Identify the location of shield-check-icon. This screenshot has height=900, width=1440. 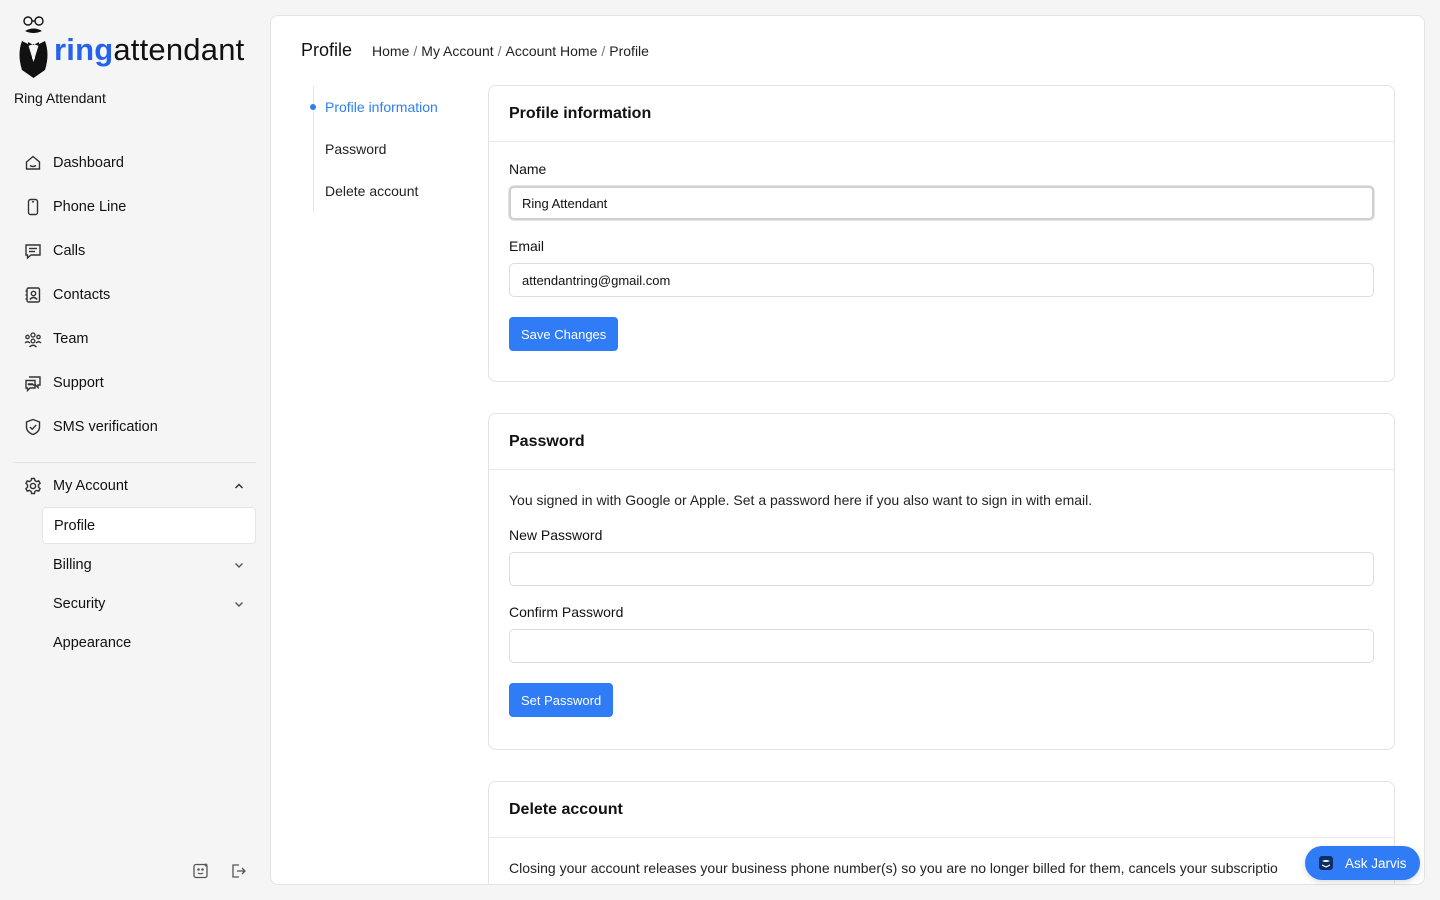
(33, 427).